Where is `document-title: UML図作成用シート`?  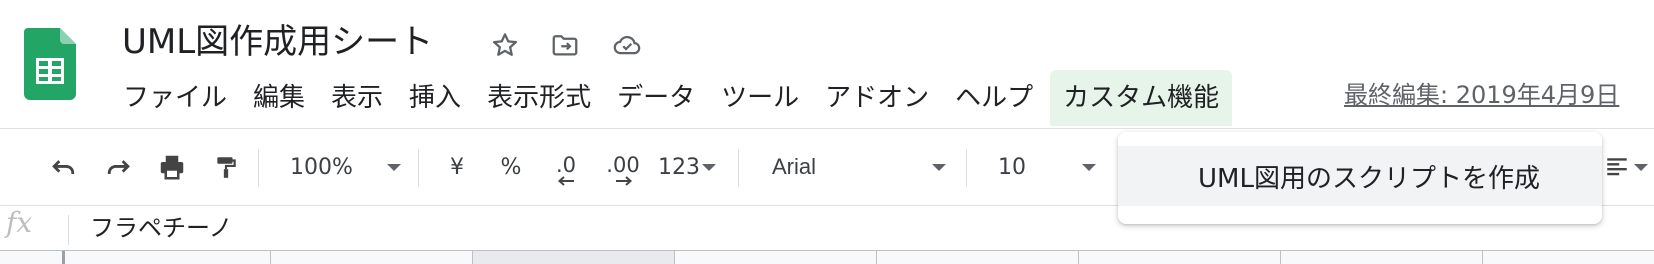
document-title: UML図作成用シート is located at coordinates (277, 42).